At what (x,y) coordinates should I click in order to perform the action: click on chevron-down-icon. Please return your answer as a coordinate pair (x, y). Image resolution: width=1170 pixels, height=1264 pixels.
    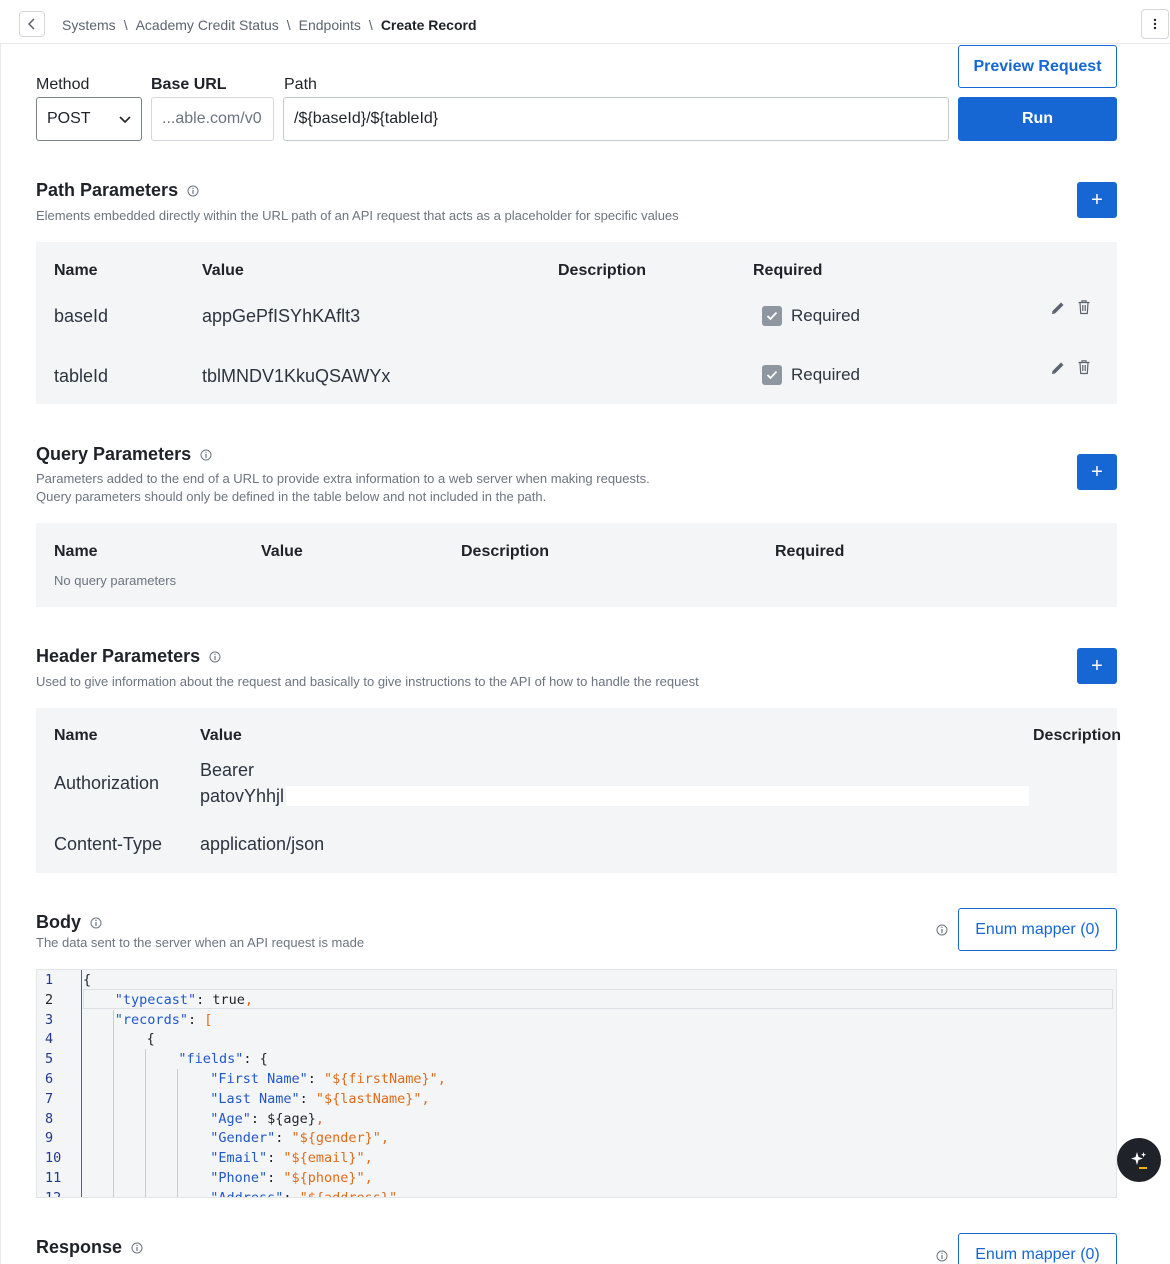
    Looking at the image, I should click on (125, 120).